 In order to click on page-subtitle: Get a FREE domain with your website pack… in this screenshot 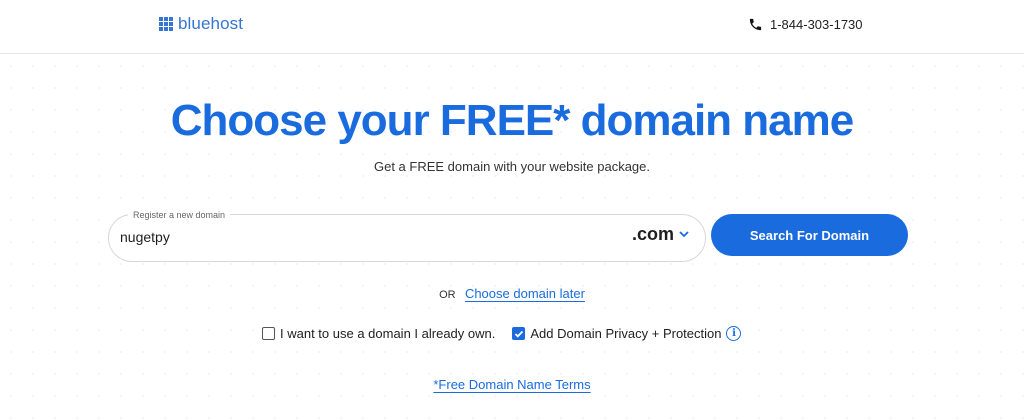, I will do `click(512, 166)`.